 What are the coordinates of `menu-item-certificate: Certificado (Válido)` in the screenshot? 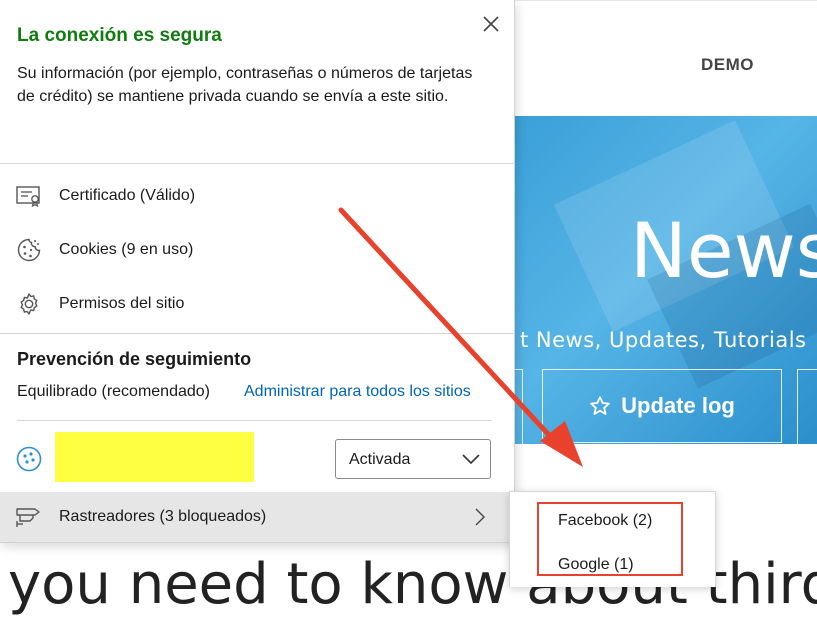 It's located at (257, 196).